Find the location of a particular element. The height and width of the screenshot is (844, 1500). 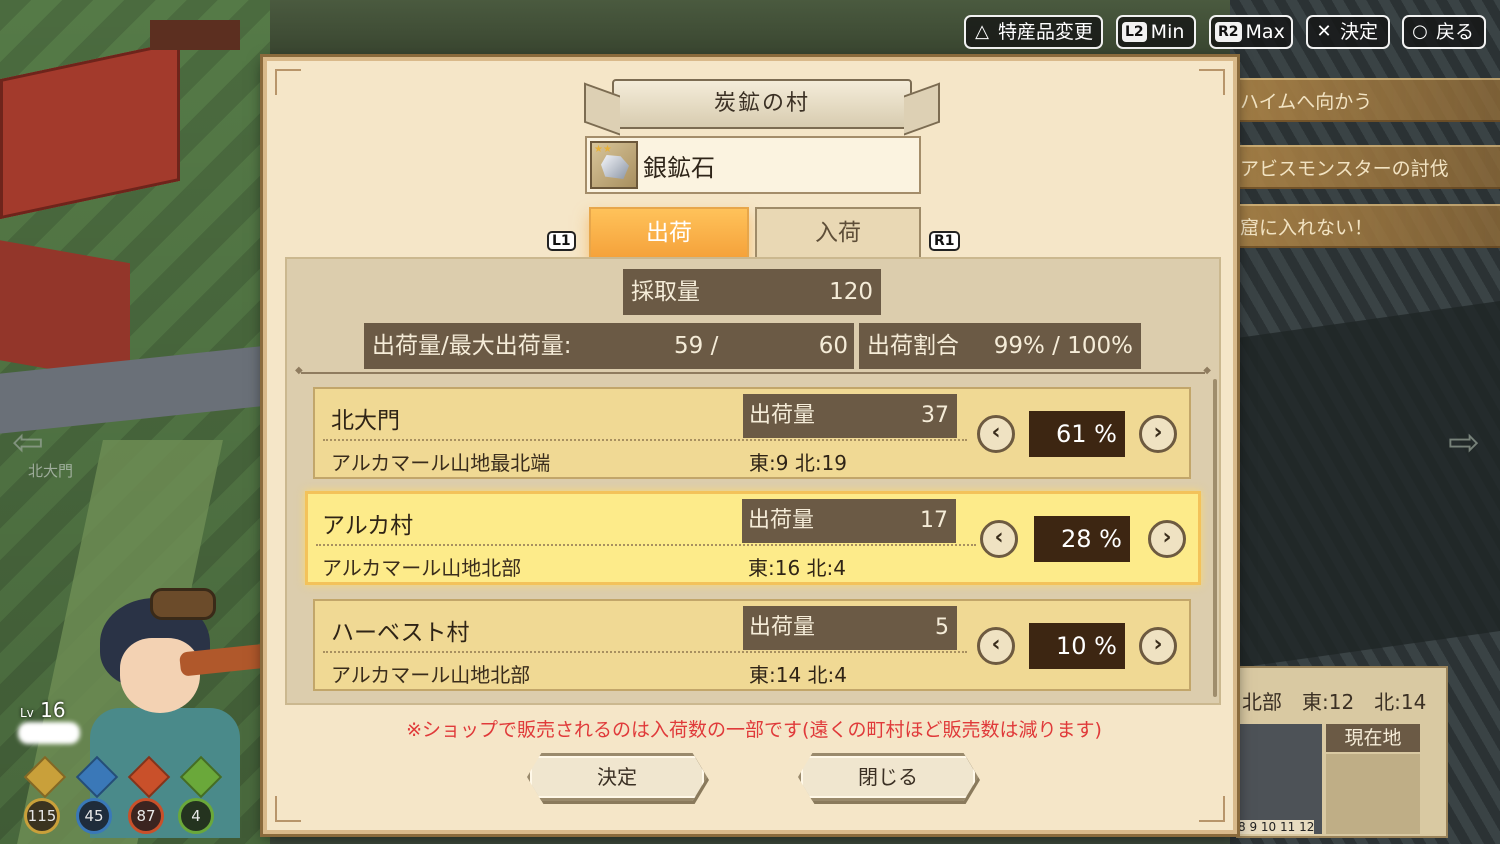

quest-entry: アビスモンスターの討伐 is located at coordinates (1366, 167).